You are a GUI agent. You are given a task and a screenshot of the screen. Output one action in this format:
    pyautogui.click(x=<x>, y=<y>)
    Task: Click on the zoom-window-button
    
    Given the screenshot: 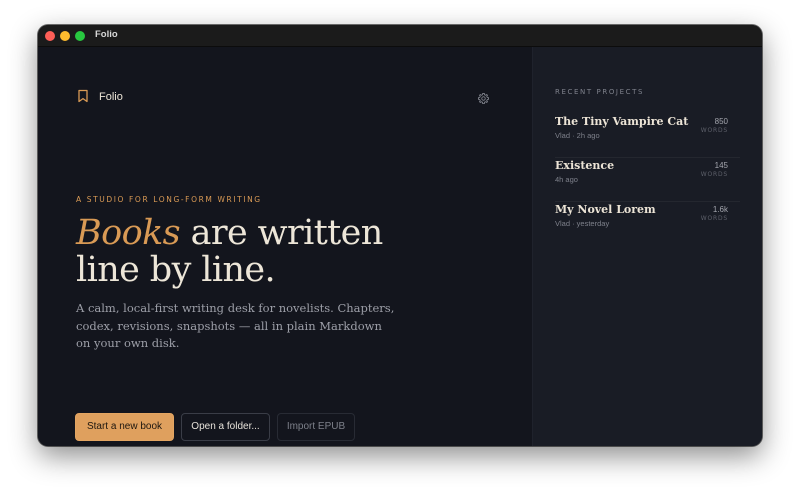 What is the action you would take?
    pyautogui.click(x=80, y=36)
    